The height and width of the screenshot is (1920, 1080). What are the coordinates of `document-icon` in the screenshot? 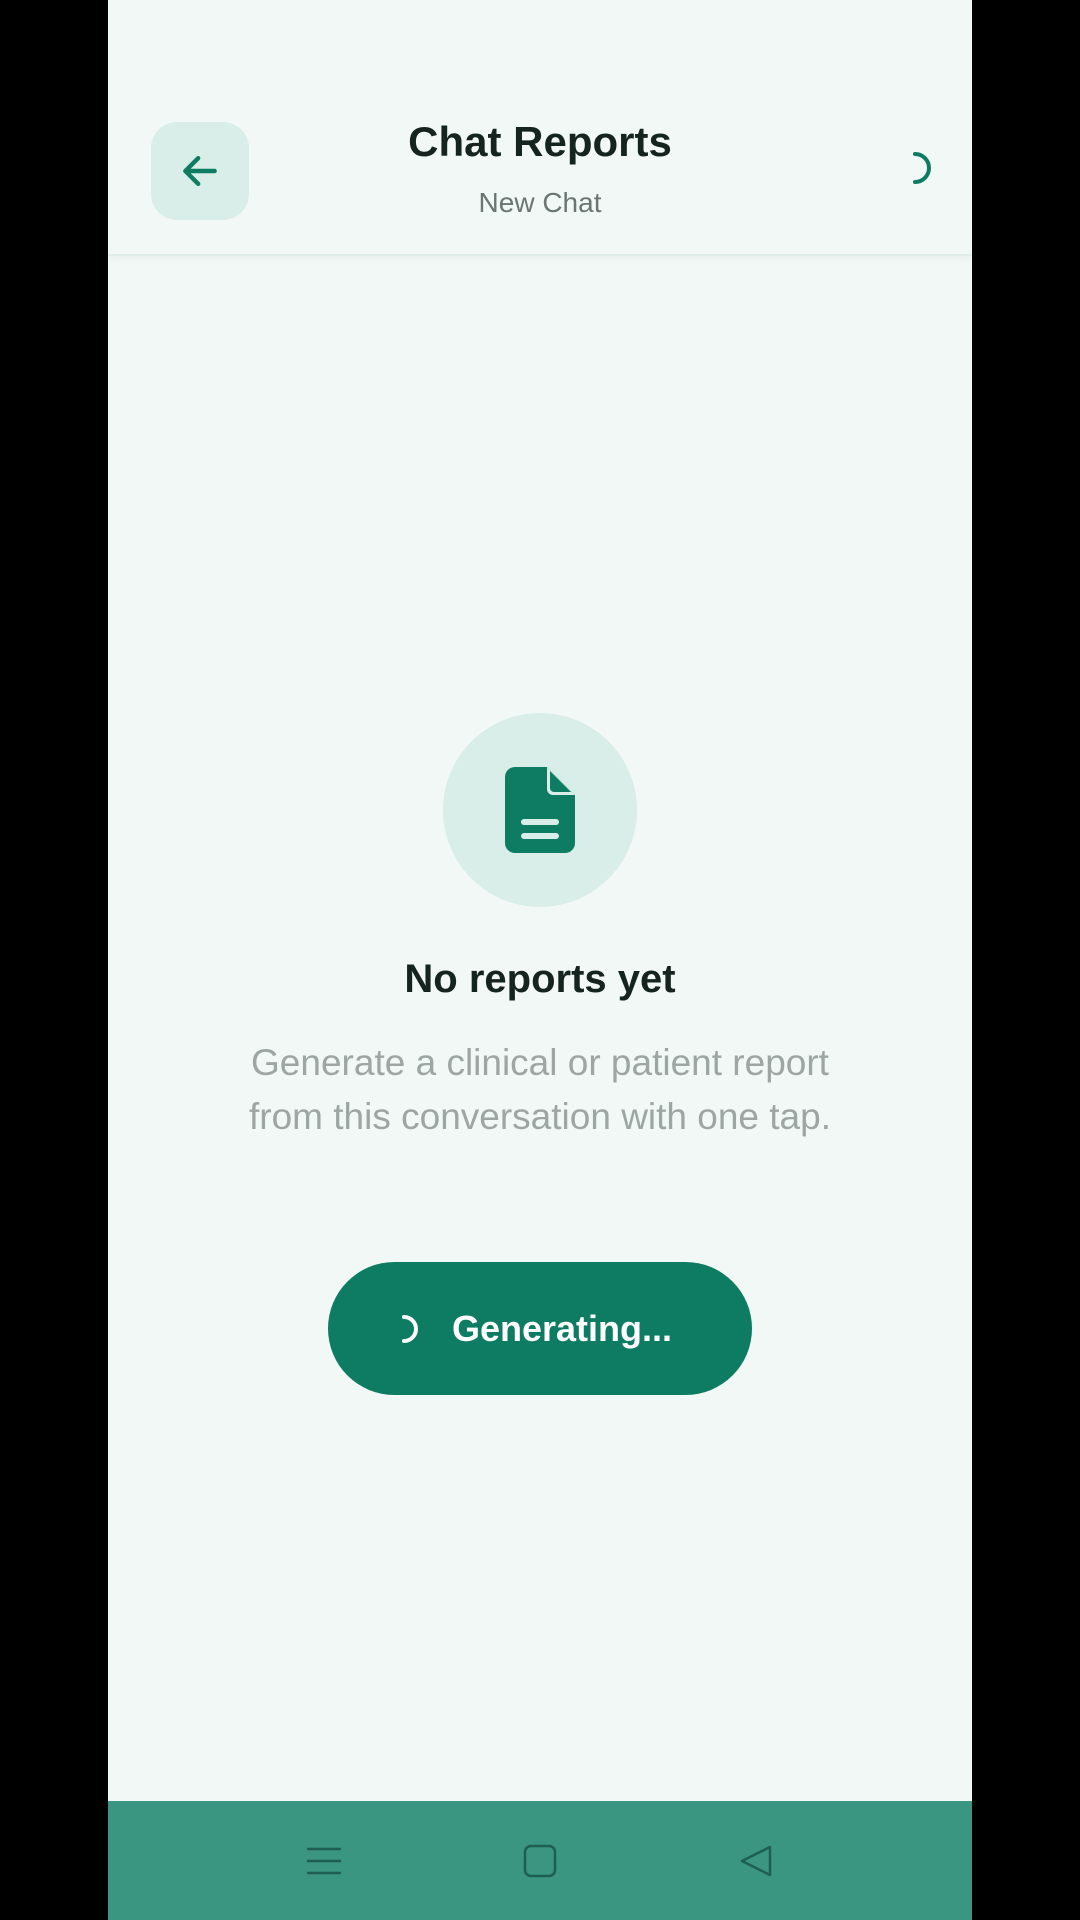 It's located at (540, 810).